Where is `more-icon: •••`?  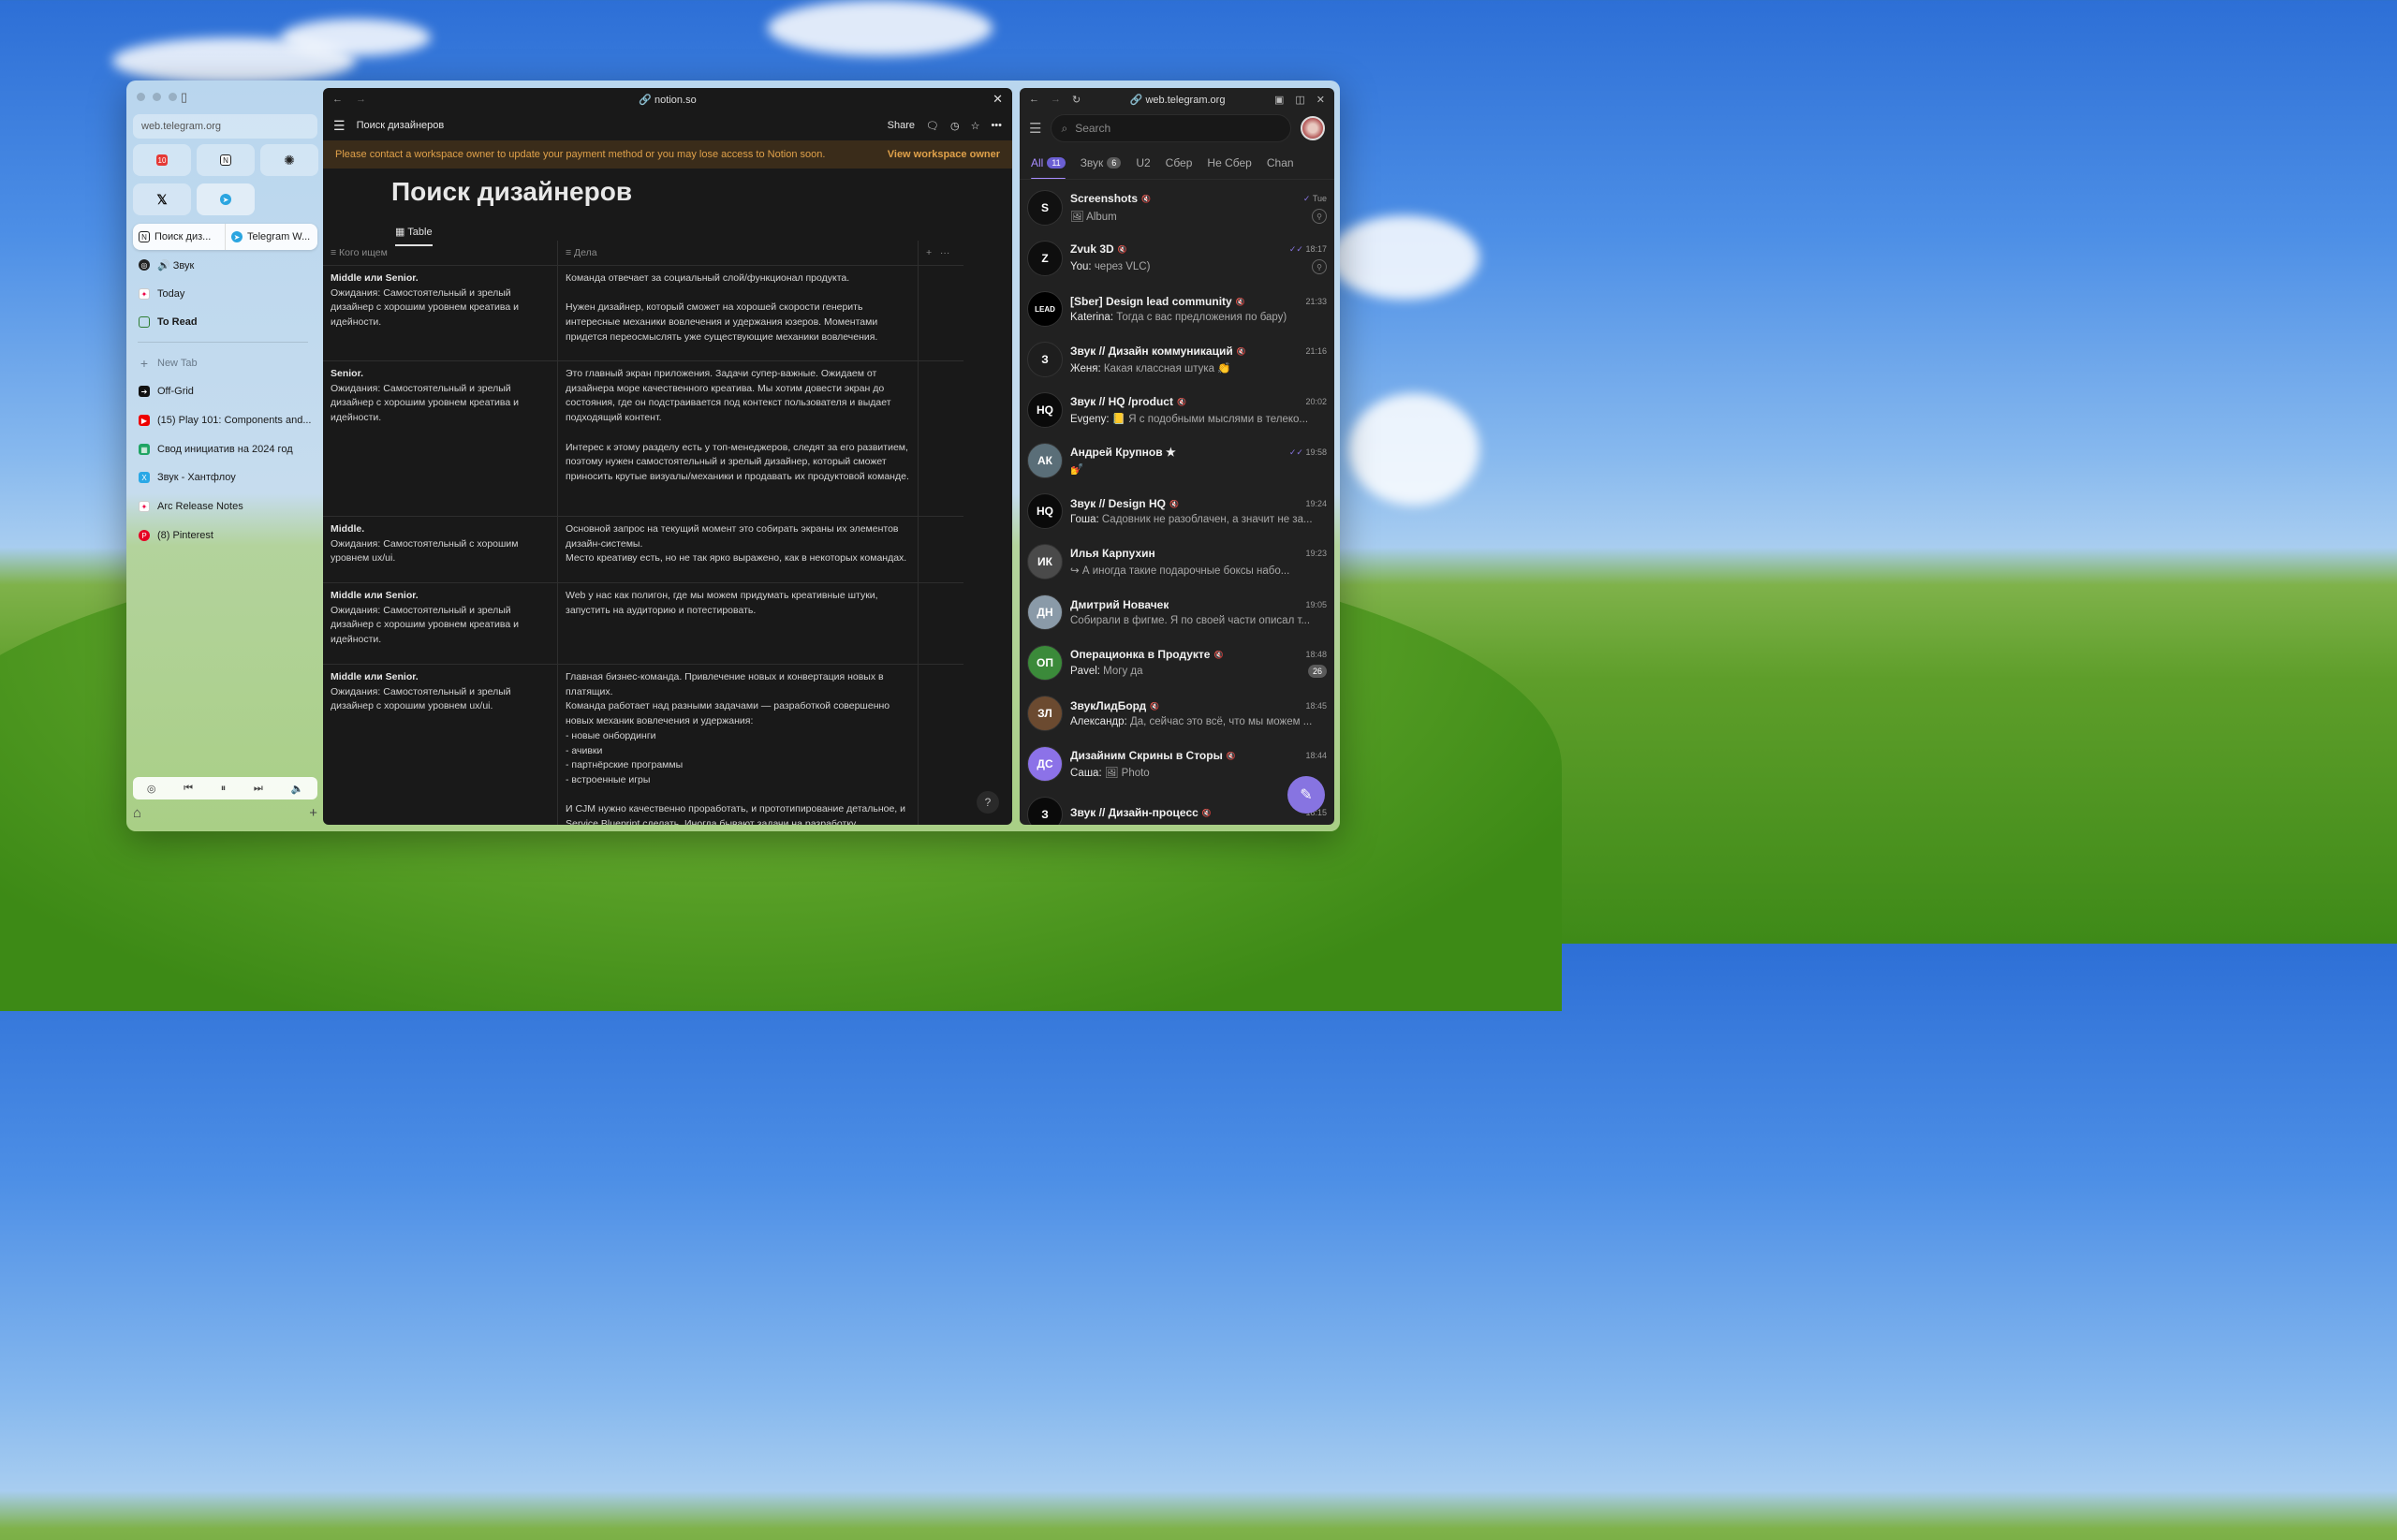
more-icon: ••• is located at coordinates (996, 126).